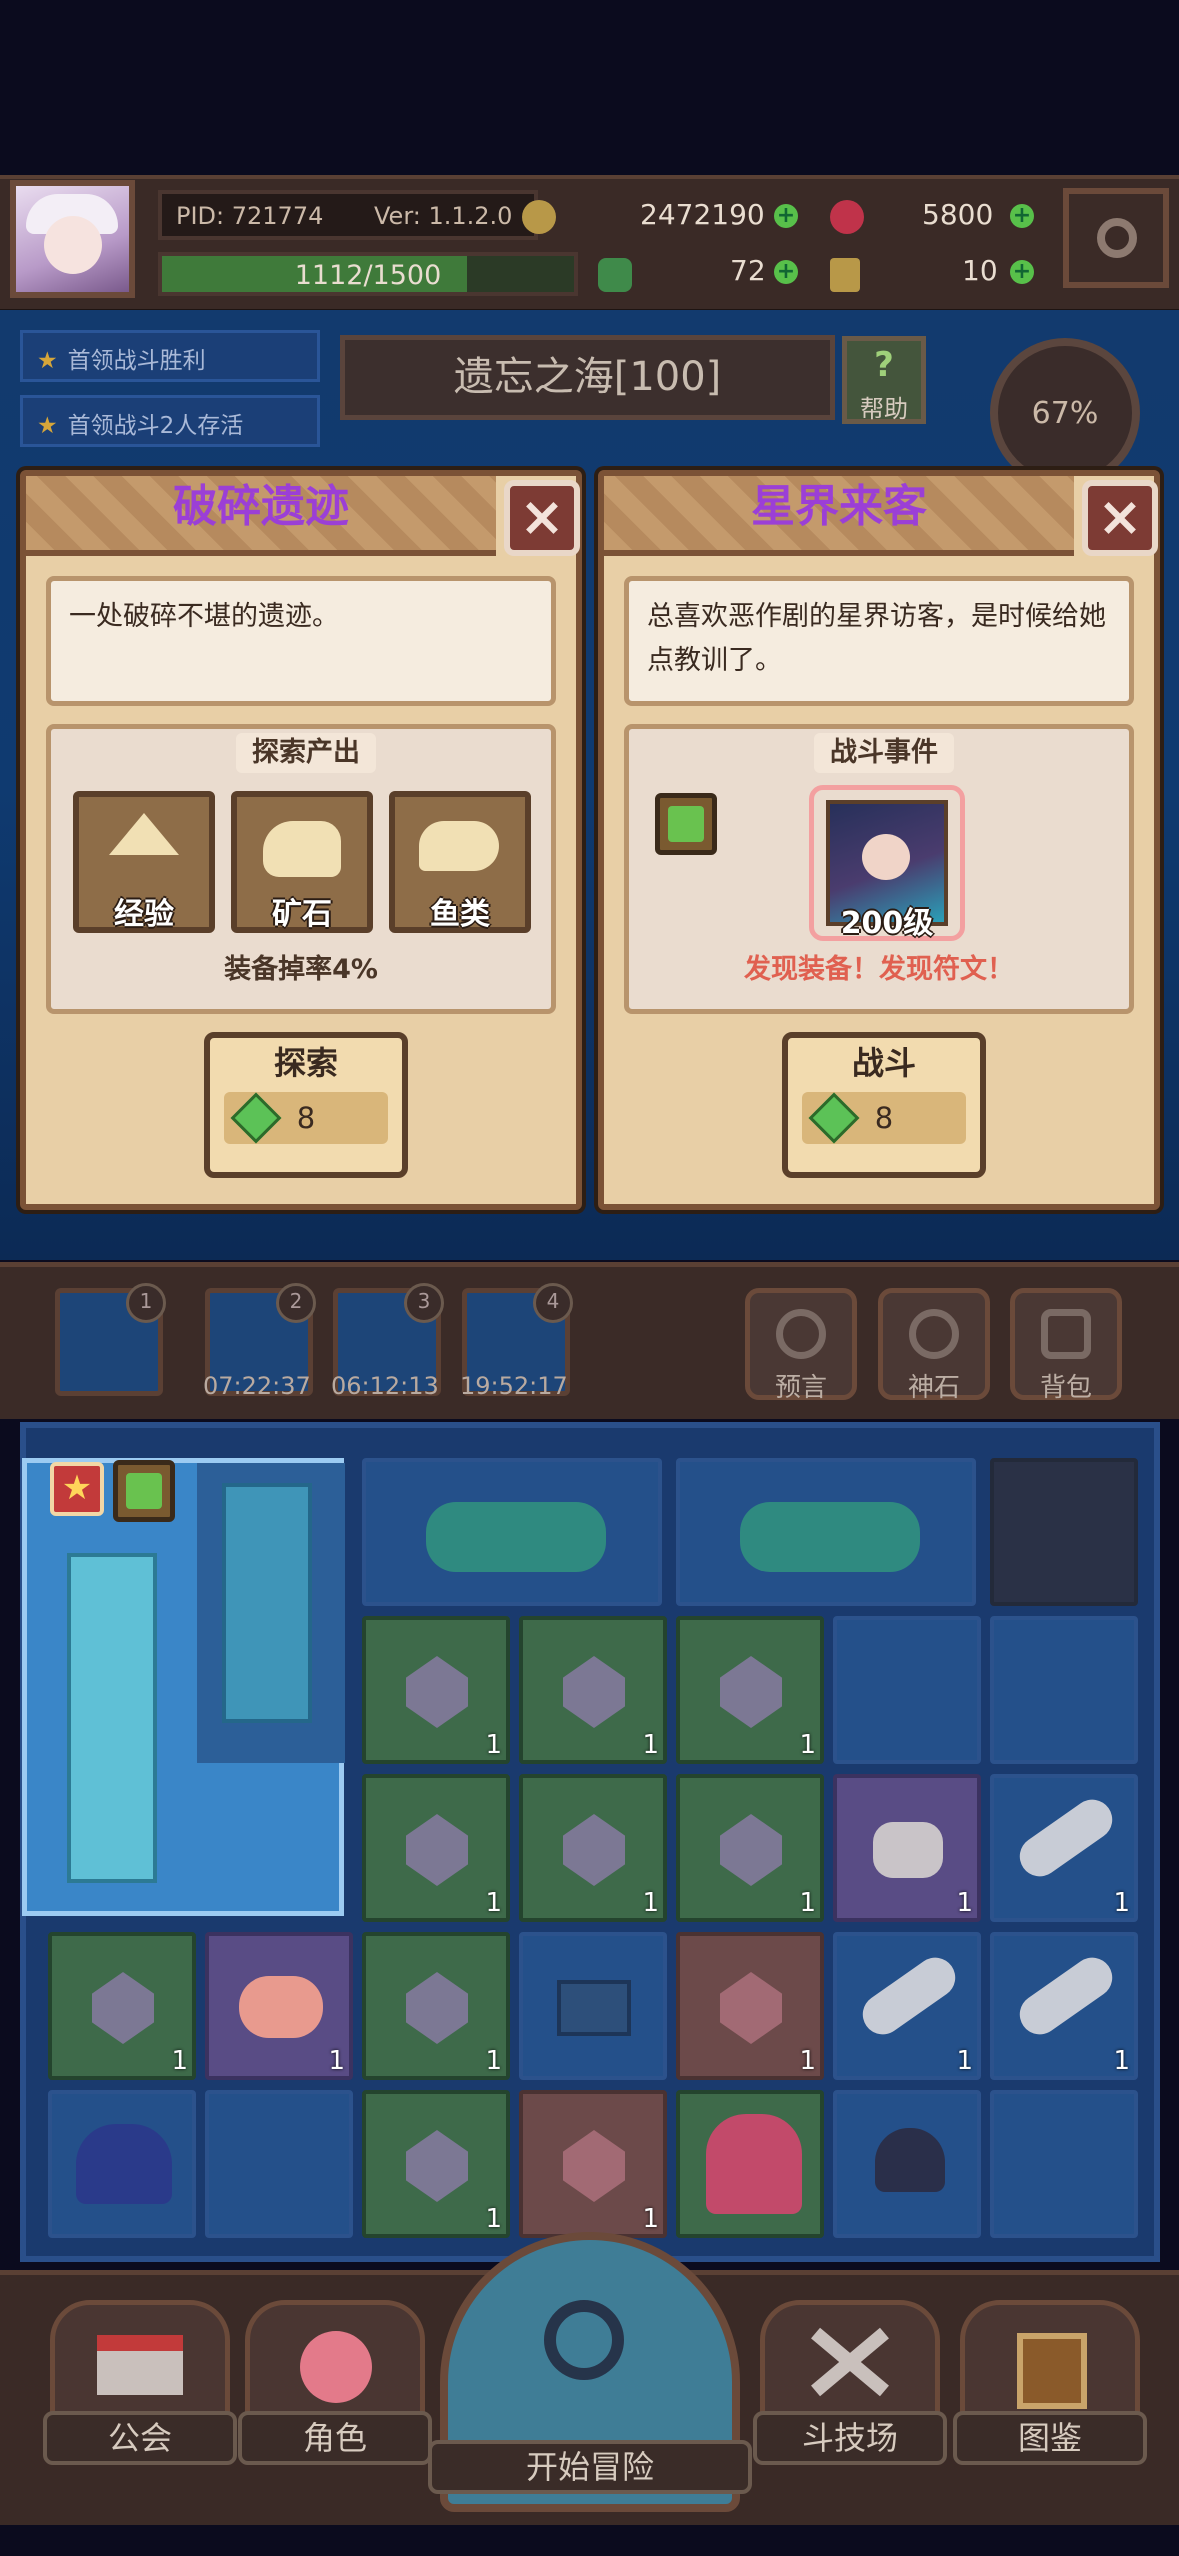 This screenshot has width=1179, height=2556. What do you see at coordinates (302, 914) in the screenshot?
I see `tile-label: 矿石` at bounding box center [302, 914].